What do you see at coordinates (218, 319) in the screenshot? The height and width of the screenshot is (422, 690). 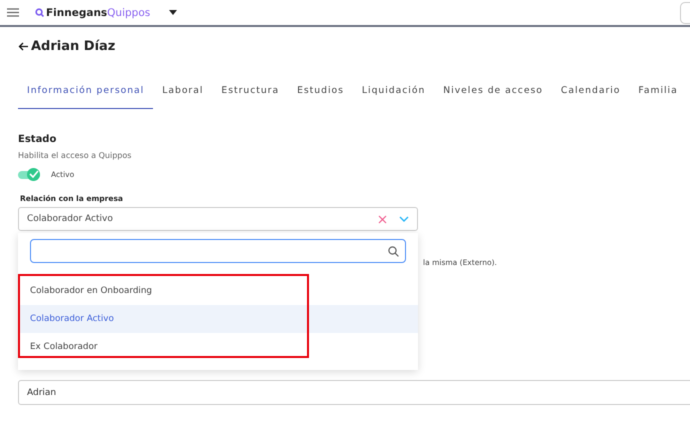 I see `dropdown-option: Colaborador Activo` at bounding box center [218, 319].